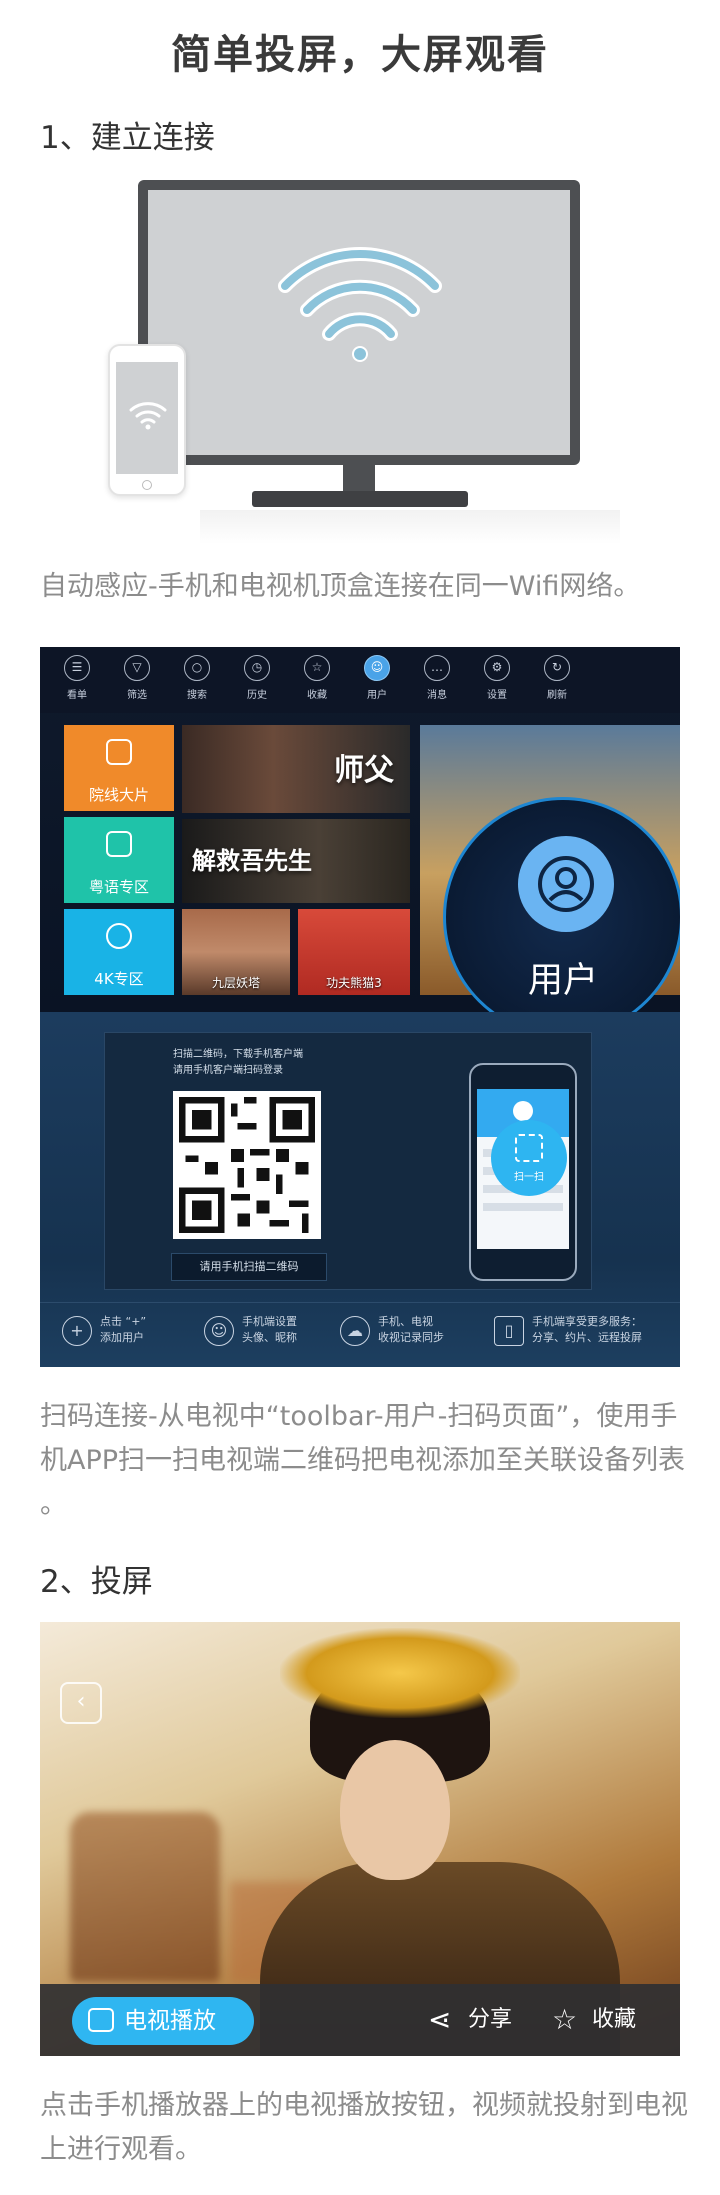  I want to click on disc-icon, so click(119, 936).